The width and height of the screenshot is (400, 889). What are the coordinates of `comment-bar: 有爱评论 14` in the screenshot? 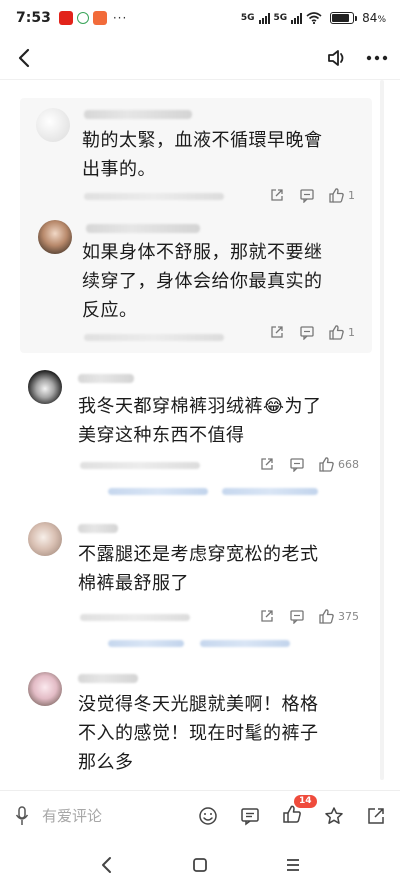 It's located at (200, 815).